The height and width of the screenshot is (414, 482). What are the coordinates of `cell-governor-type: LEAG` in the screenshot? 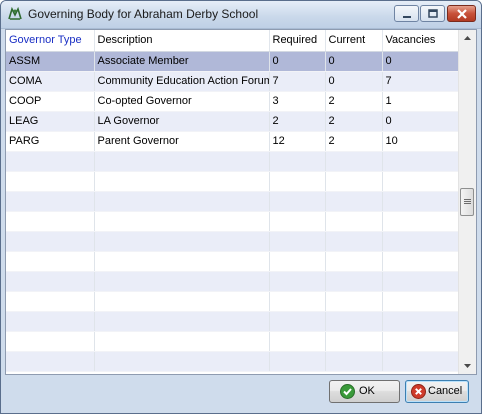 It's located at (50, 121).